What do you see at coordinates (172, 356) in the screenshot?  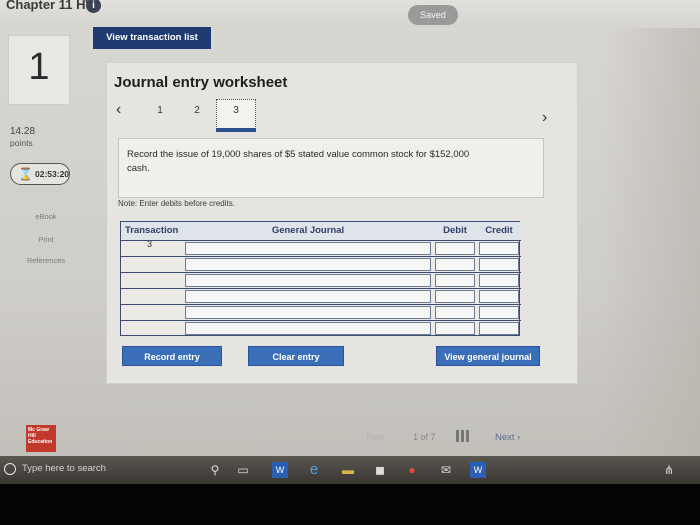 I see `record-entry-button: Record entry` at bounding box center [172, 356].